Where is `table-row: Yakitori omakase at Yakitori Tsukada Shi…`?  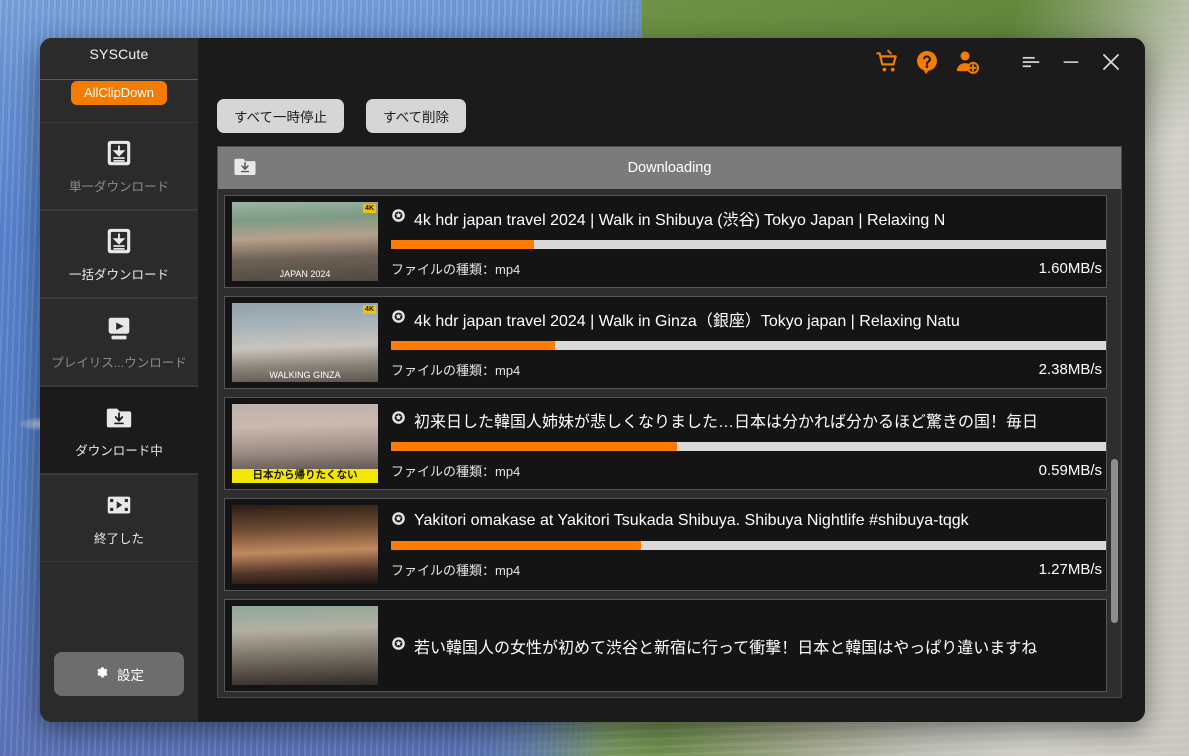
table-row: Yakitori omakase at Yakitori Tsukada Shi… is located at coordinates (665, 544).